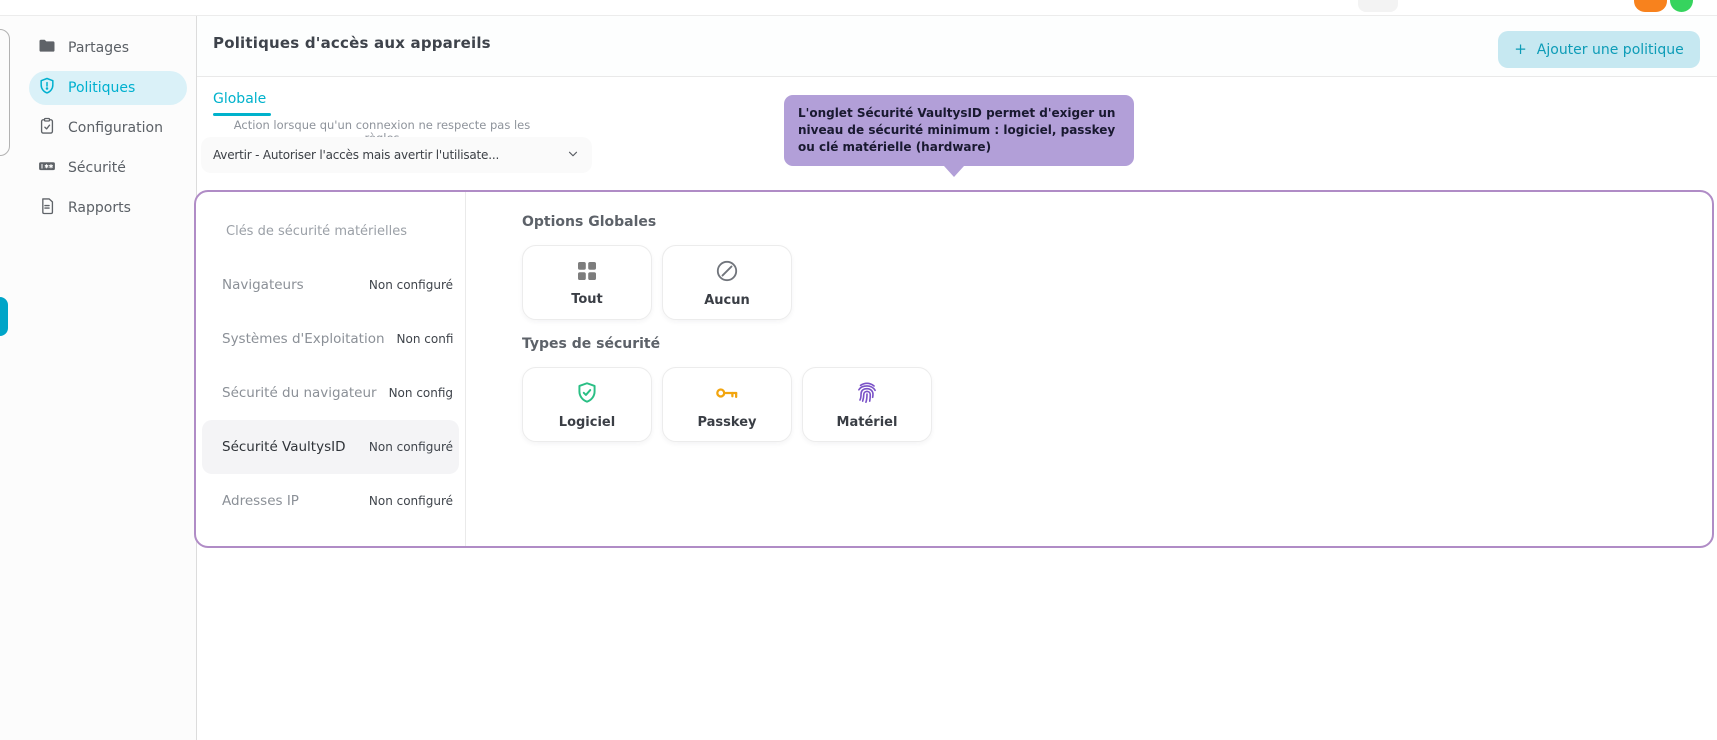 The height and width of the screenshot is (740, 1717). I want to click on tab-active-indicator, so click(242, 114).